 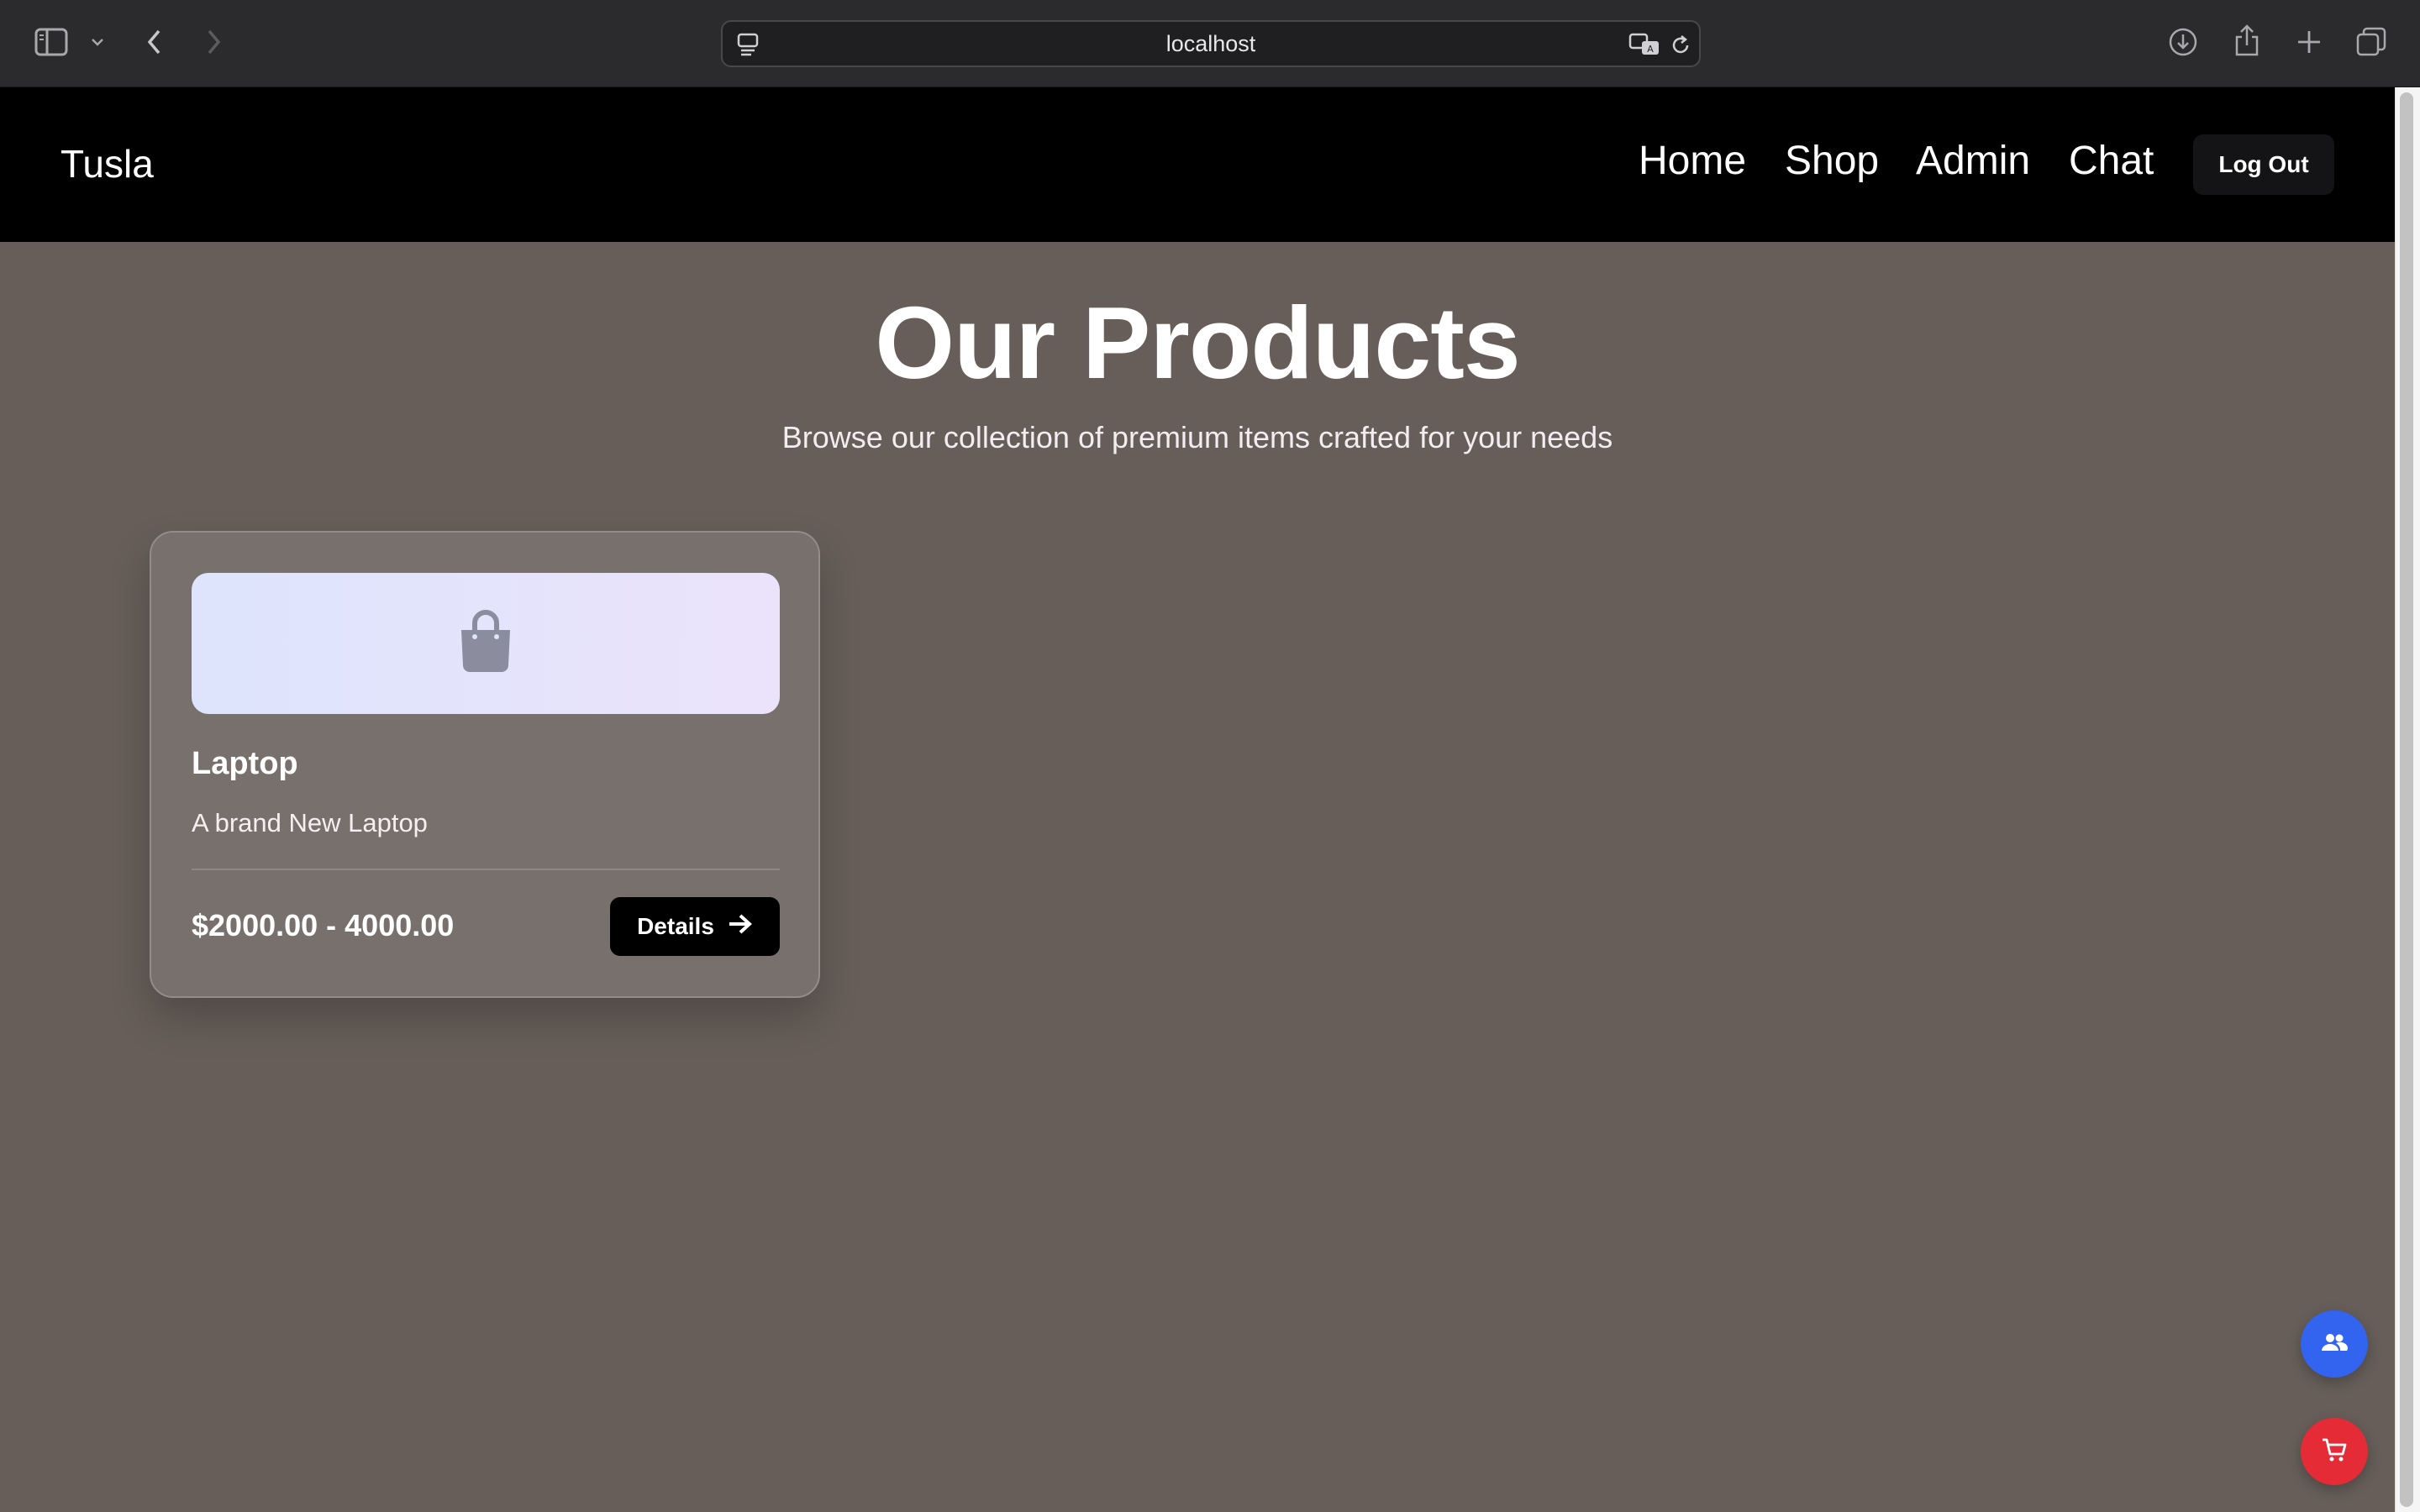 What do you see at coordinates (1198, 343) in the screenshot?
I see `page-title: Our Products` at bounding box center [1198, 343].